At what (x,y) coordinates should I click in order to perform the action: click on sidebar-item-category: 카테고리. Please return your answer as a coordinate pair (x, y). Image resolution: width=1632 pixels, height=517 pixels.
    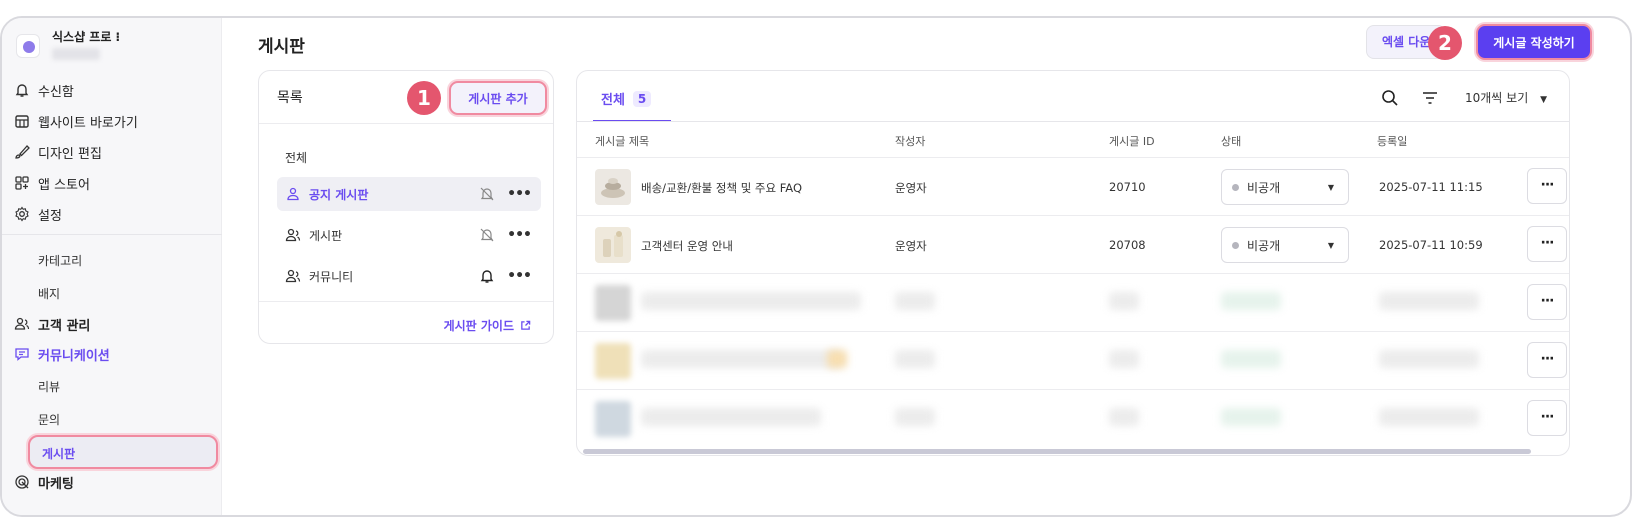
    Looking at the image, I should click on (60, 260).